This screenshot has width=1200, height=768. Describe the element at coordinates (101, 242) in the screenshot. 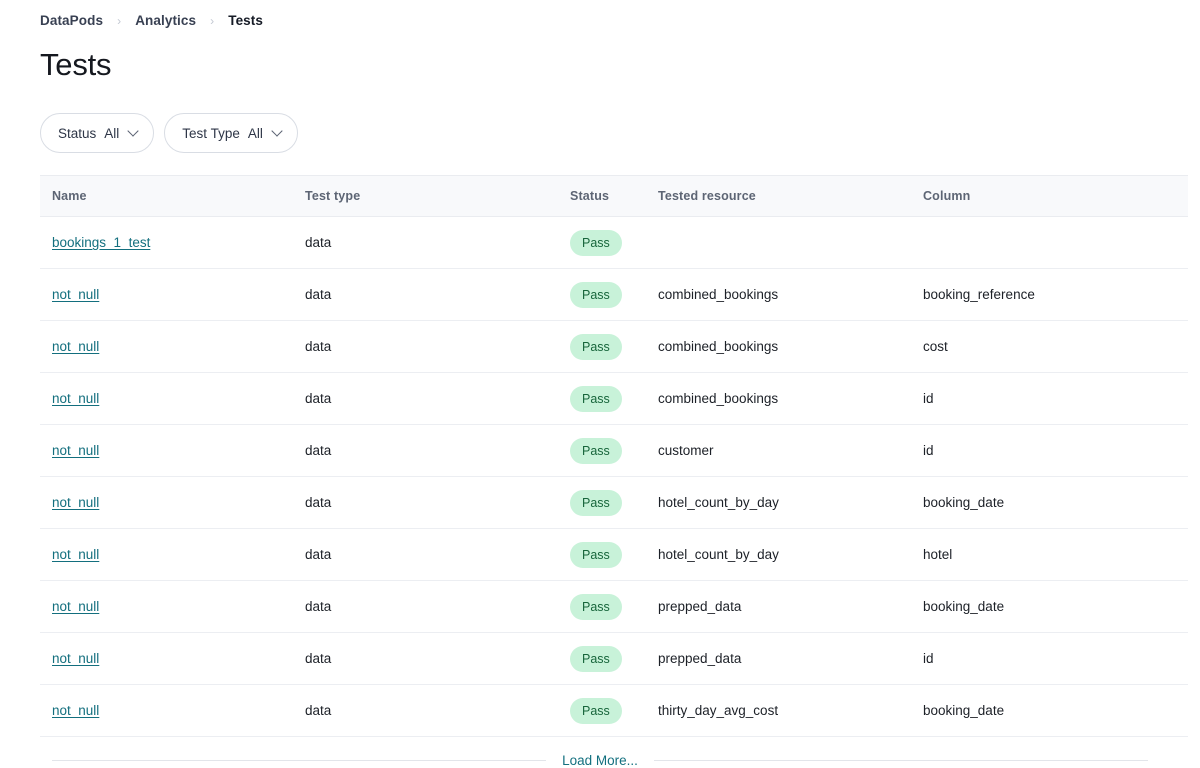

I see `test-name-link: bookings_1_test` at that location.